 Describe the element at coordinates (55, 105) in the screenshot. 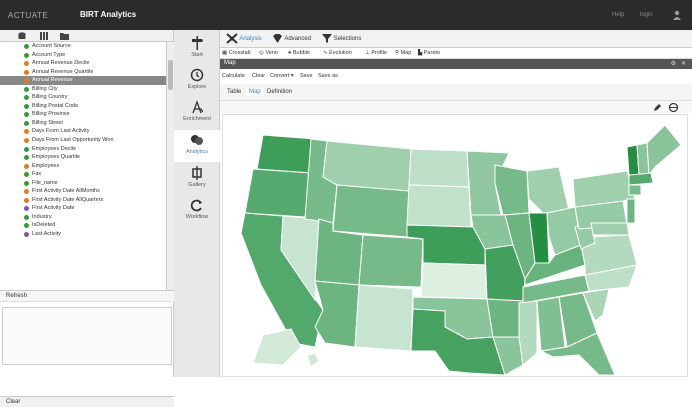

I see `field-label: Billing Postal Code` at that location.